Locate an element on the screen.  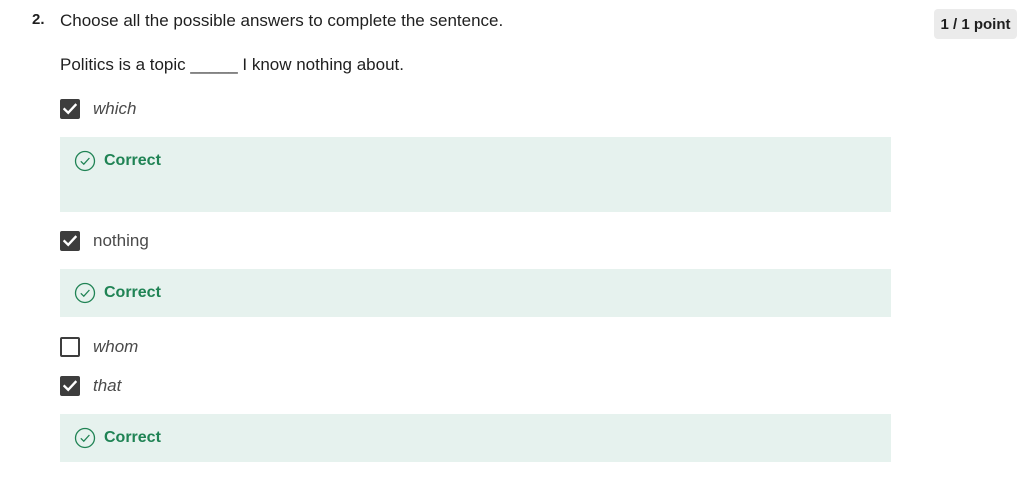
option-label: which is located at coordinates (115, 108).